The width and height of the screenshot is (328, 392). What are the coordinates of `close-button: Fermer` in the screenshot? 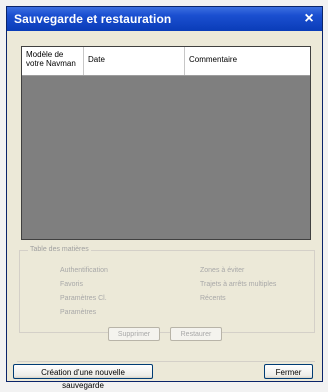 It's located at (288, 371).